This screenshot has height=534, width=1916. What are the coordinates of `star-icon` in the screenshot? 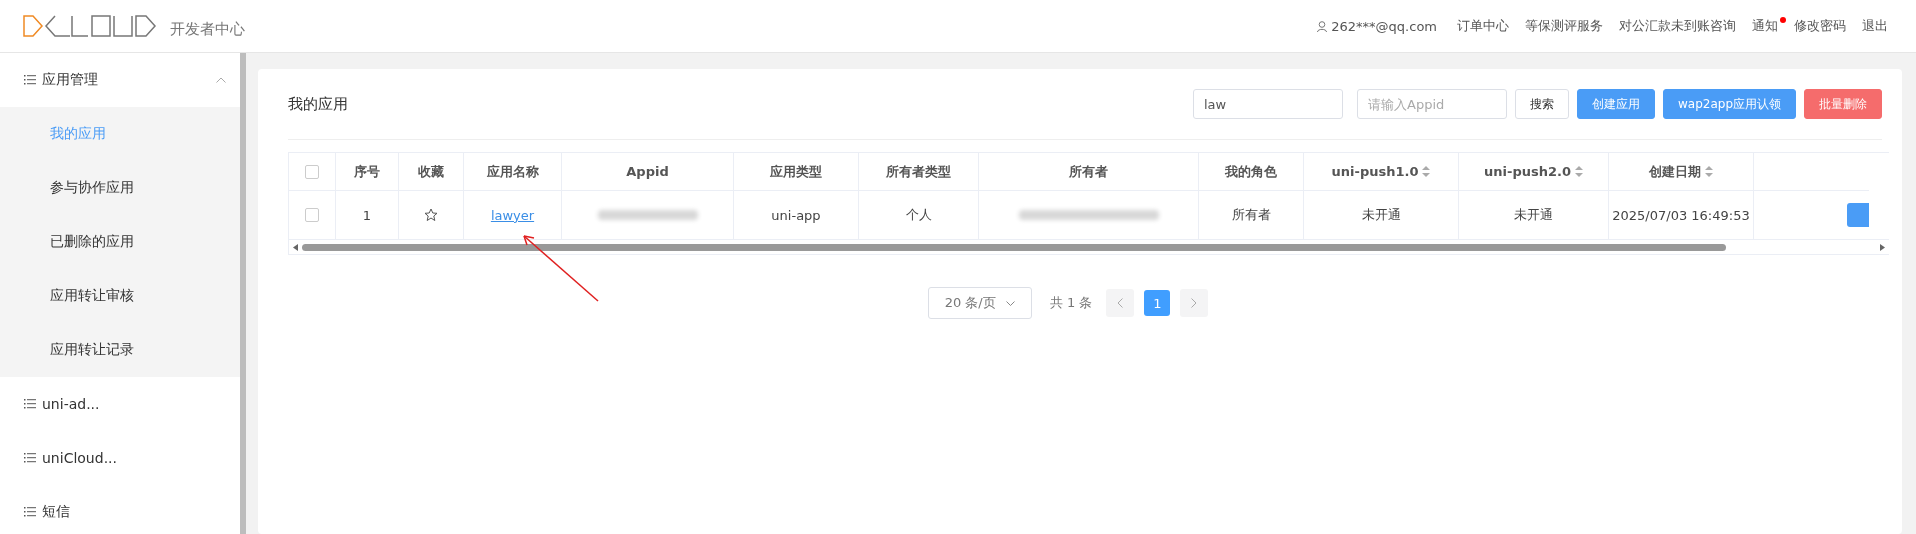 It's located at (431, 215).